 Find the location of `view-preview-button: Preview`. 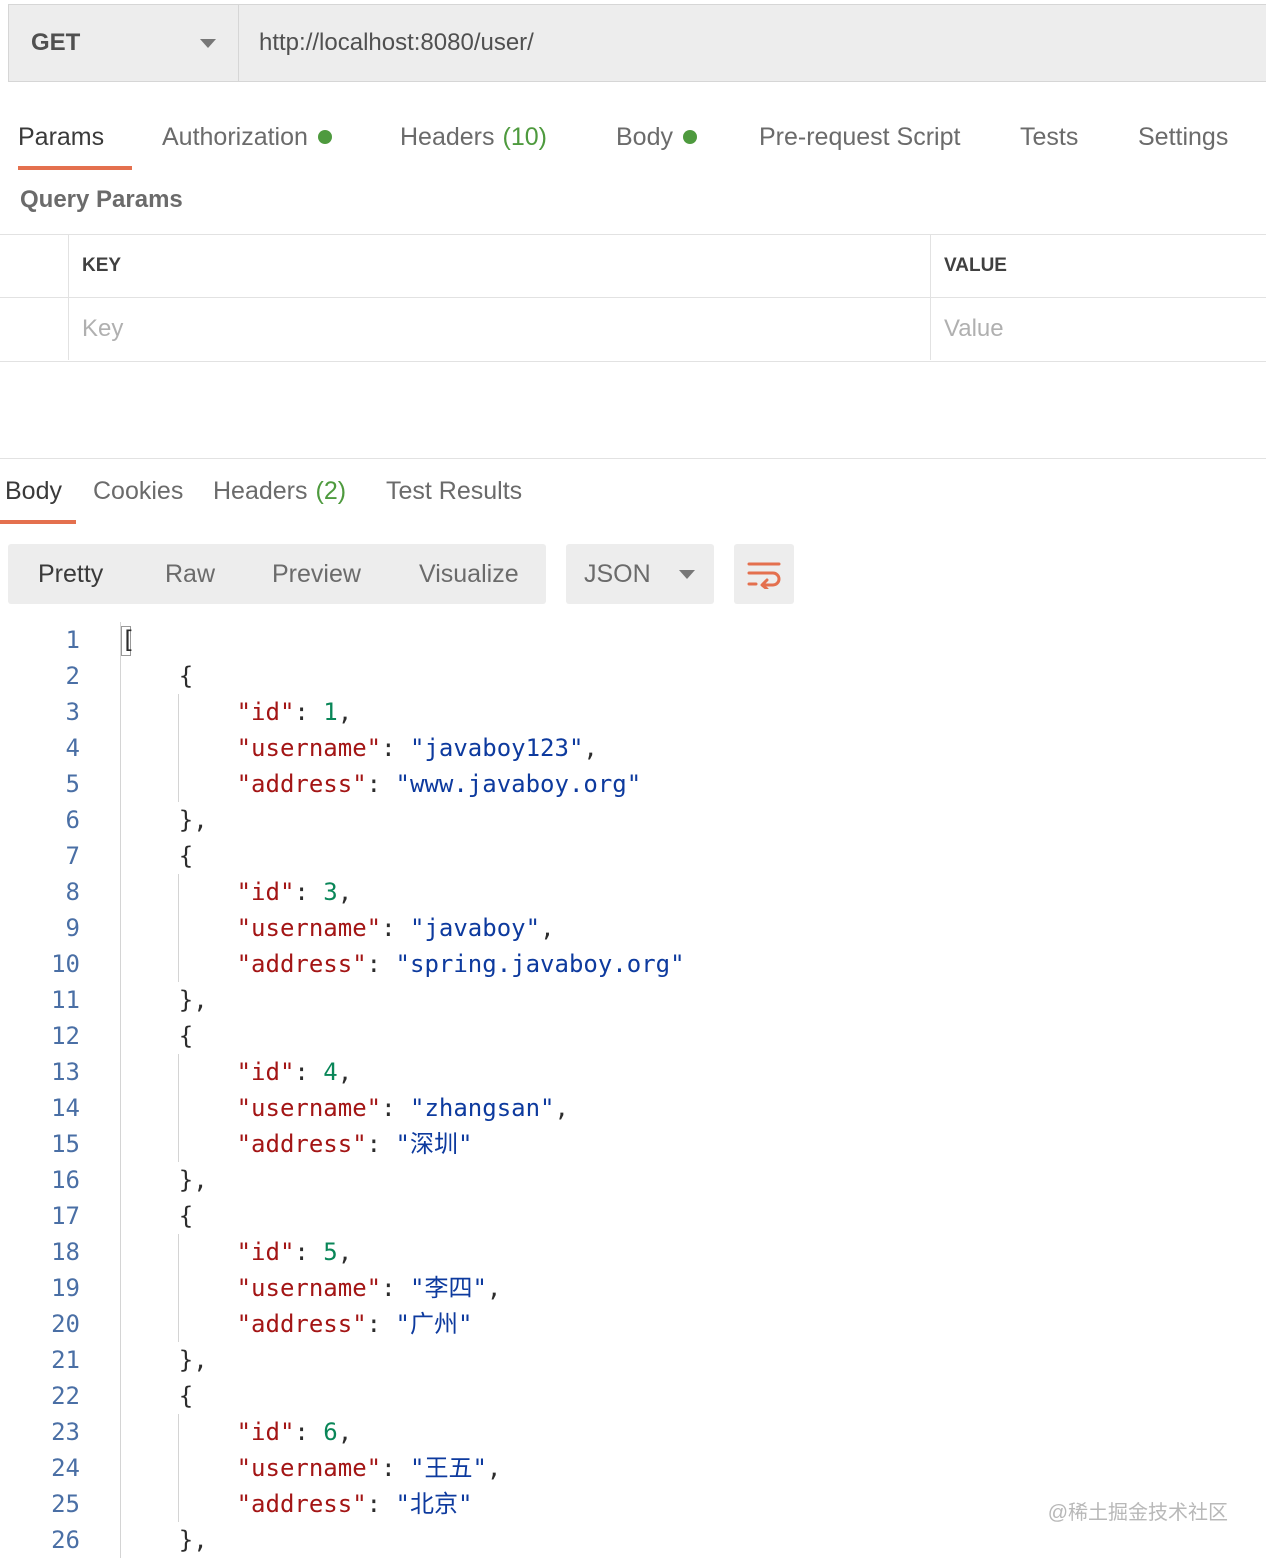

view-preview-button: Preview is located at coordinates (316, 574).